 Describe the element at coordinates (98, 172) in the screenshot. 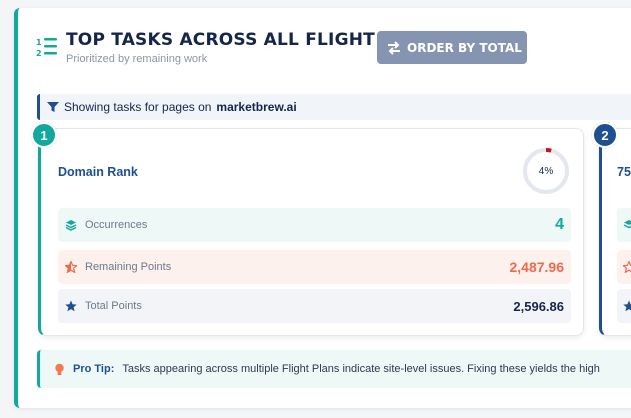

I see `task-title: Domain Rank` at that location.